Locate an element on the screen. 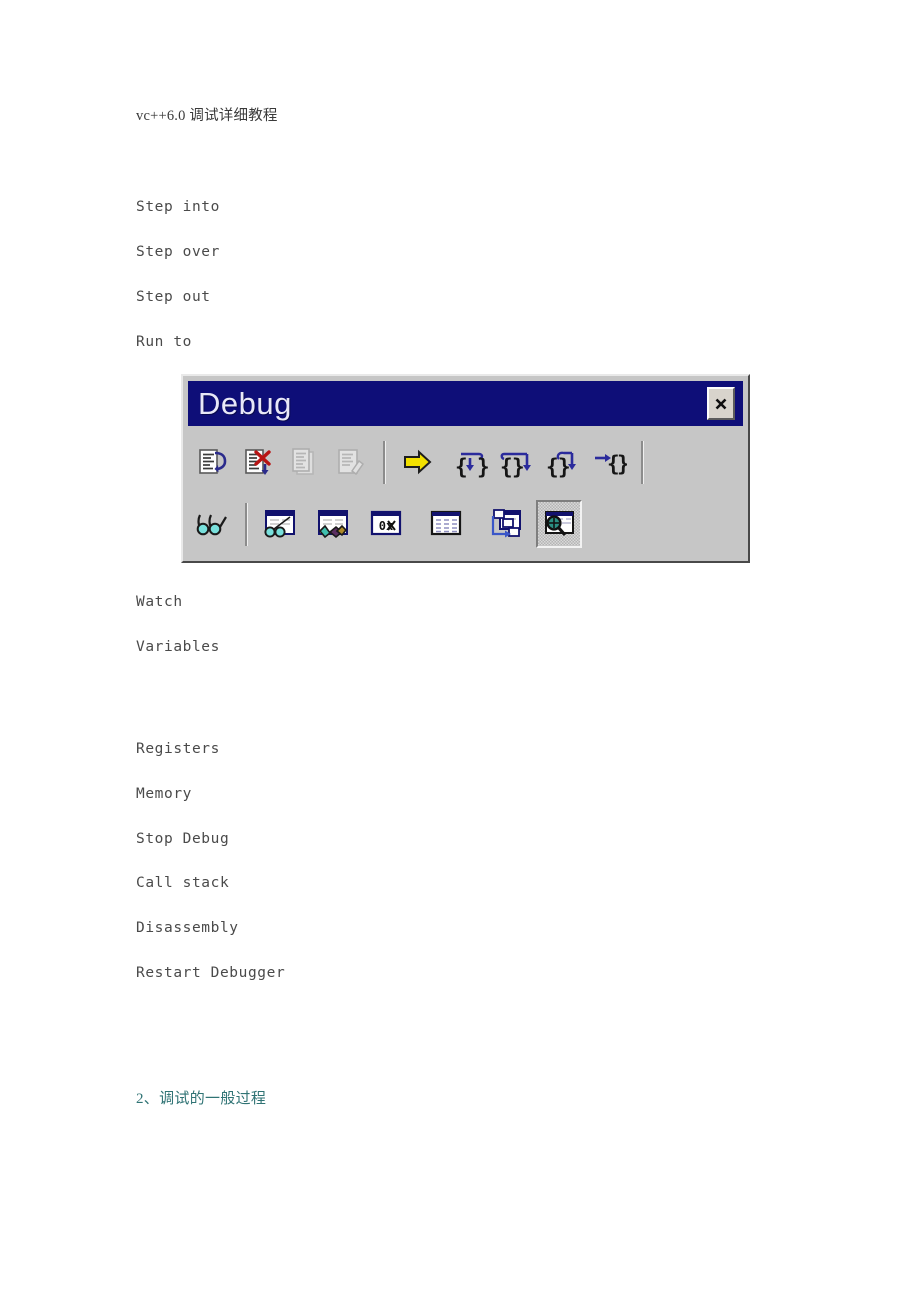 The height and width of the screenshot is (1302, 920). page-title: vc++6.0 调试详细教程 is located at coordinates (207, 116).